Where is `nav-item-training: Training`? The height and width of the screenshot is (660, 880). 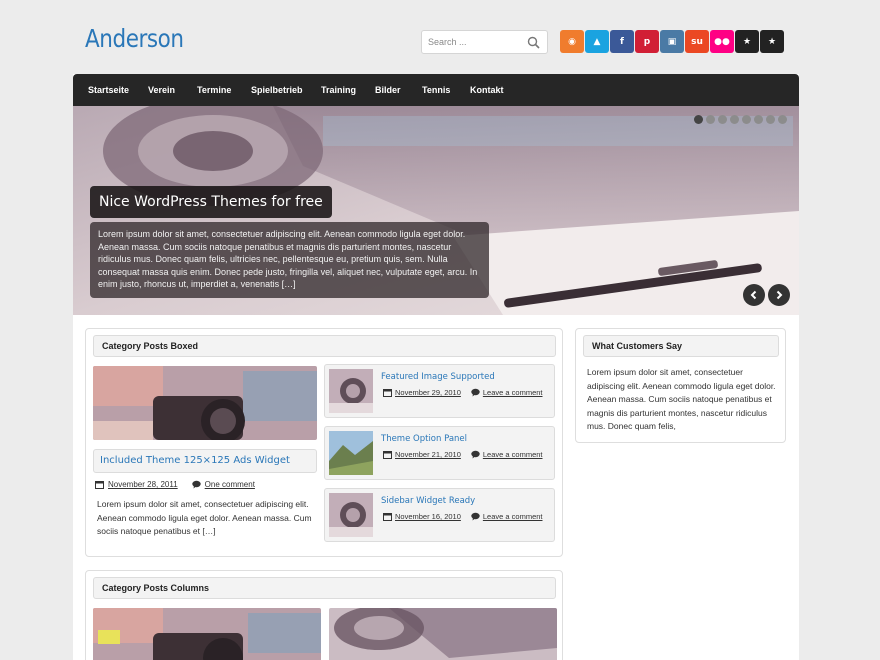
nav-item-training: Training is located at coordinates (338, 90).